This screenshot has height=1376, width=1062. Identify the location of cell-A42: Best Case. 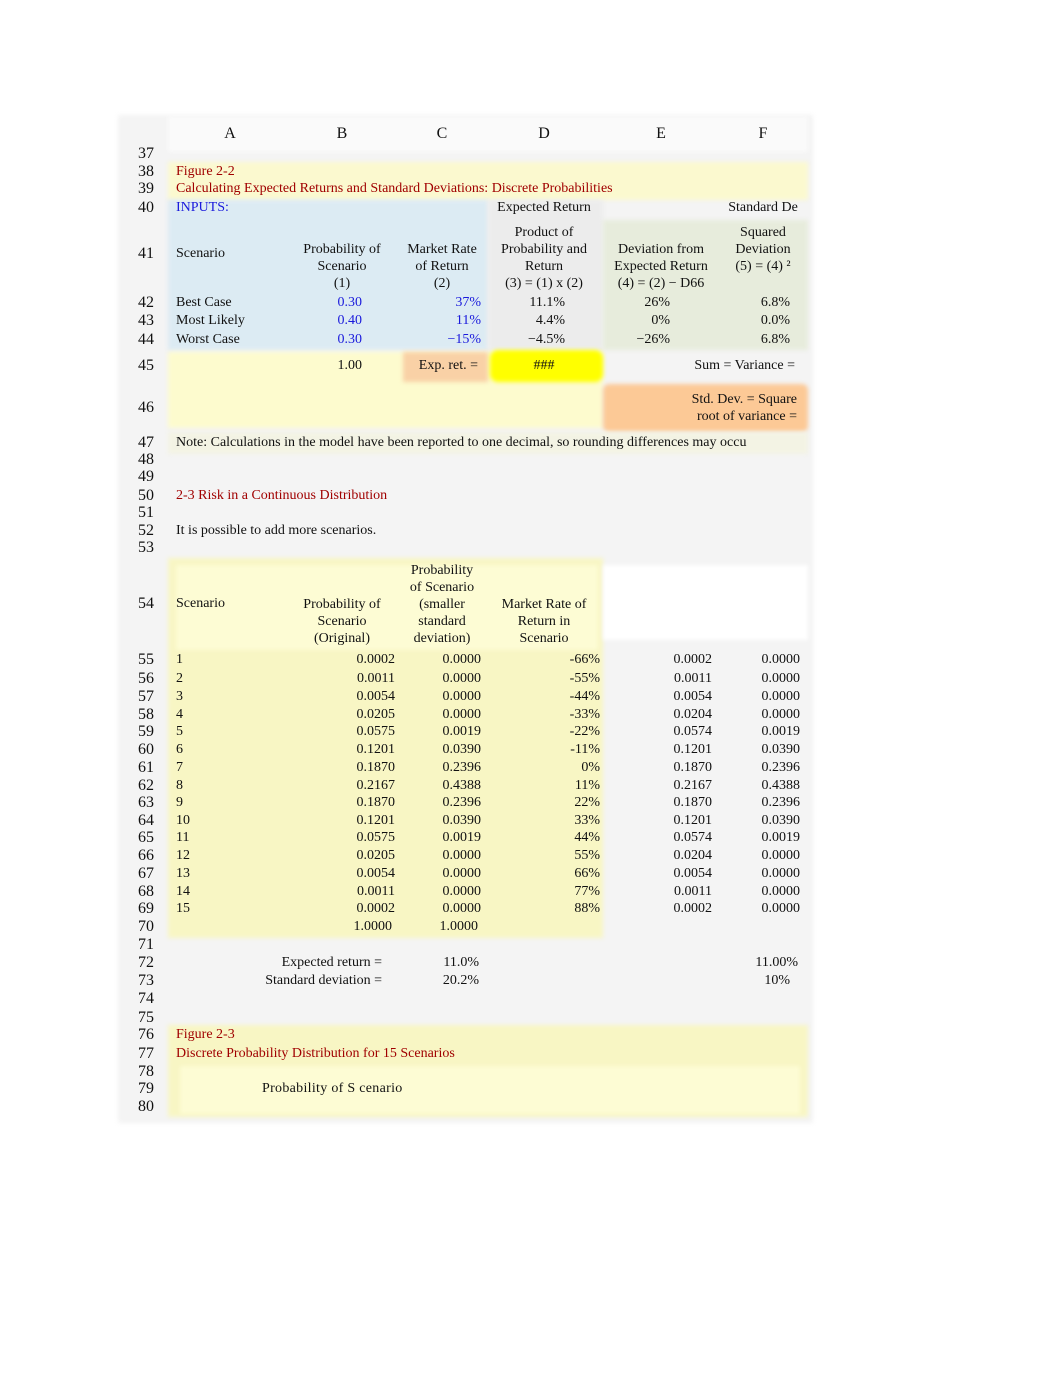
(204, 302).